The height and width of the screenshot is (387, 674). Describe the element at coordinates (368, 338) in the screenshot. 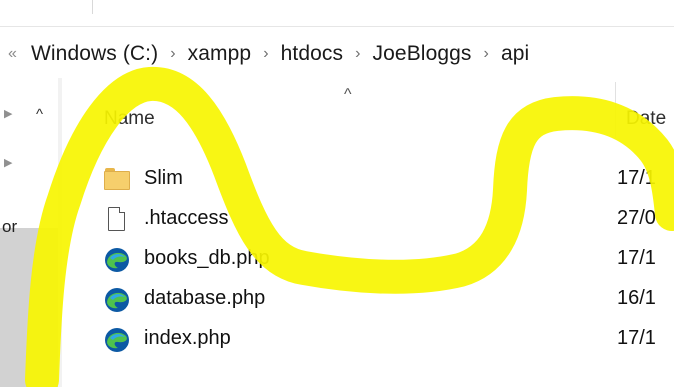

I see `file-row-index: index.php 17/1` at that location.